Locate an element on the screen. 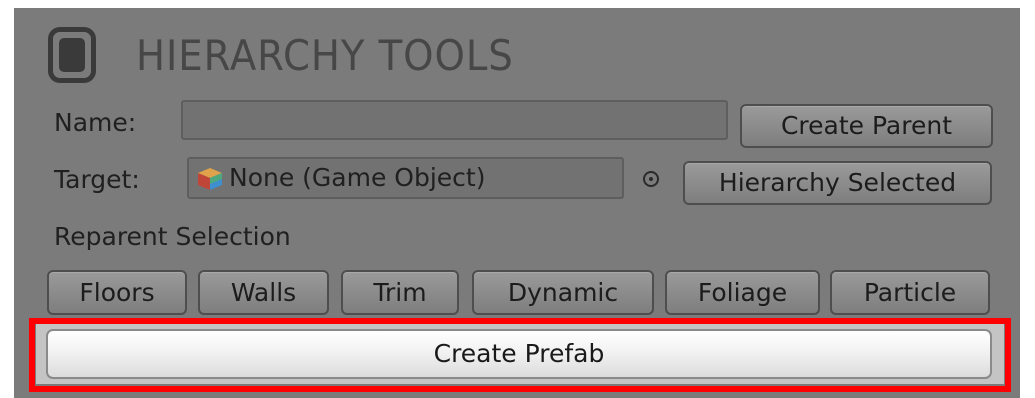 This screenshot has height=398, width=1035. reparent-trim-button: Trim is located at coordinates (400, 292).